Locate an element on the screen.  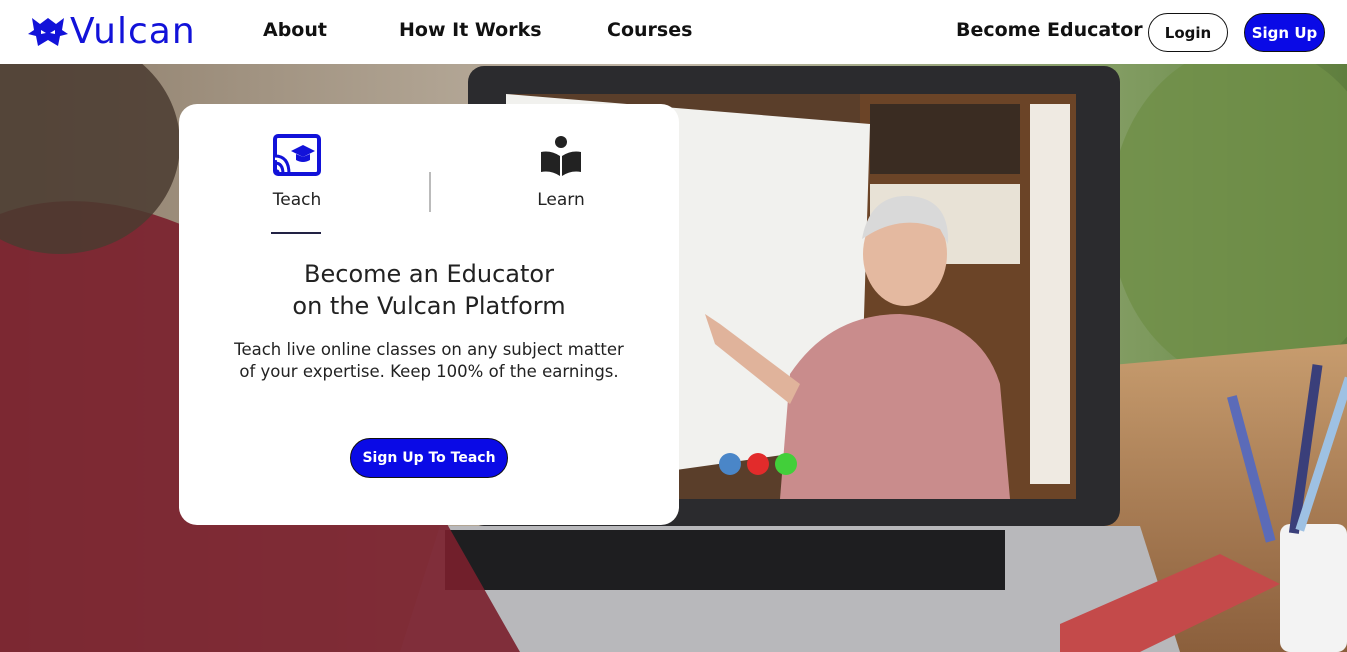
reader-book-icon is located at coordinates (561, 156).